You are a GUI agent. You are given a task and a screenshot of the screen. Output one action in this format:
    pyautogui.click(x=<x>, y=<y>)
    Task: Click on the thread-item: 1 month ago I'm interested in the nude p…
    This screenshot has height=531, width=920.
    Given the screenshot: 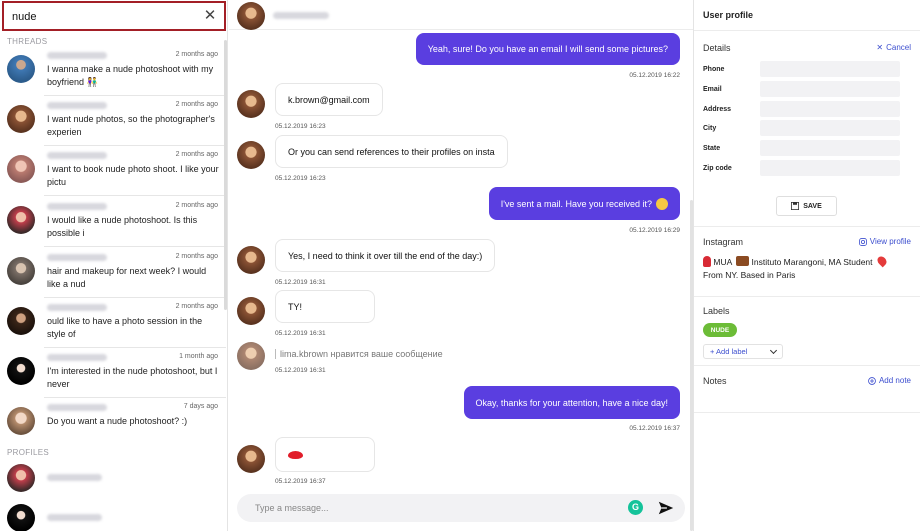 What is the action you would take?
    pyautogui.click(x=113, y=373)
    